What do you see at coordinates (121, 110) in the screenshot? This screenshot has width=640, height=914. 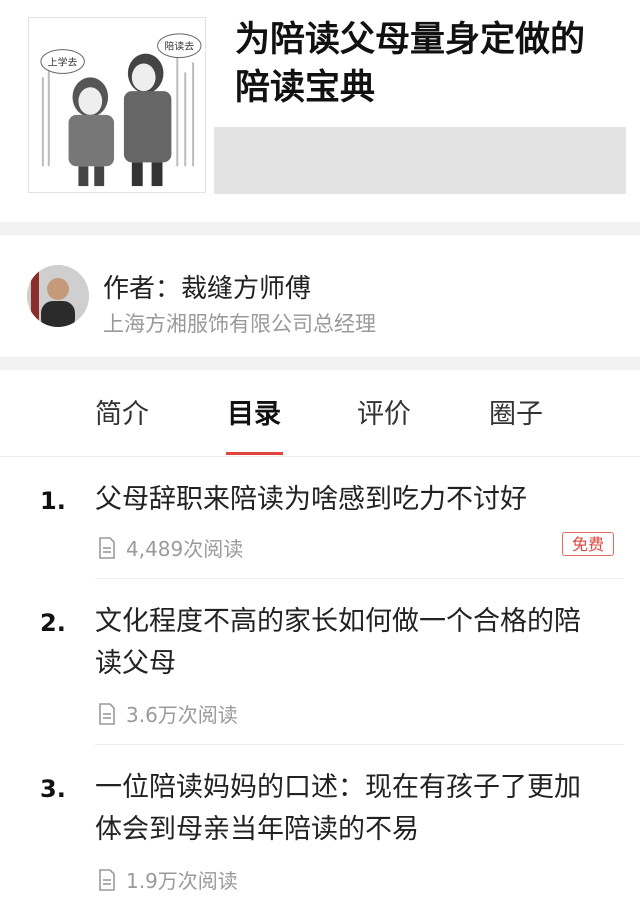 I see `cover-illustration: 上学去 陪读去` at bounding box center [121, 110].